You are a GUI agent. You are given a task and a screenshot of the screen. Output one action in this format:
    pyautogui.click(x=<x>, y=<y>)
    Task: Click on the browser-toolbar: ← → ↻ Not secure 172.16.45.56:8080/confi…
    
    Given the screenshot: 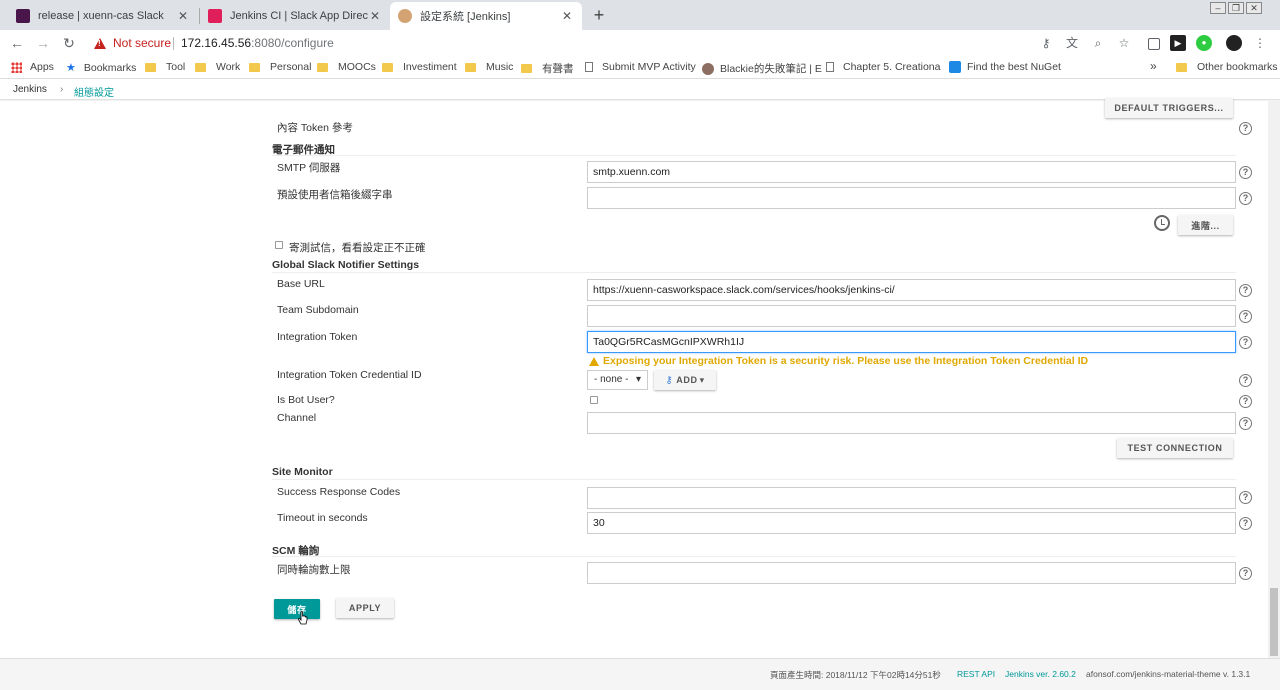 What is the action you would take?
    pyautogui.click(x=640, y=43)
    